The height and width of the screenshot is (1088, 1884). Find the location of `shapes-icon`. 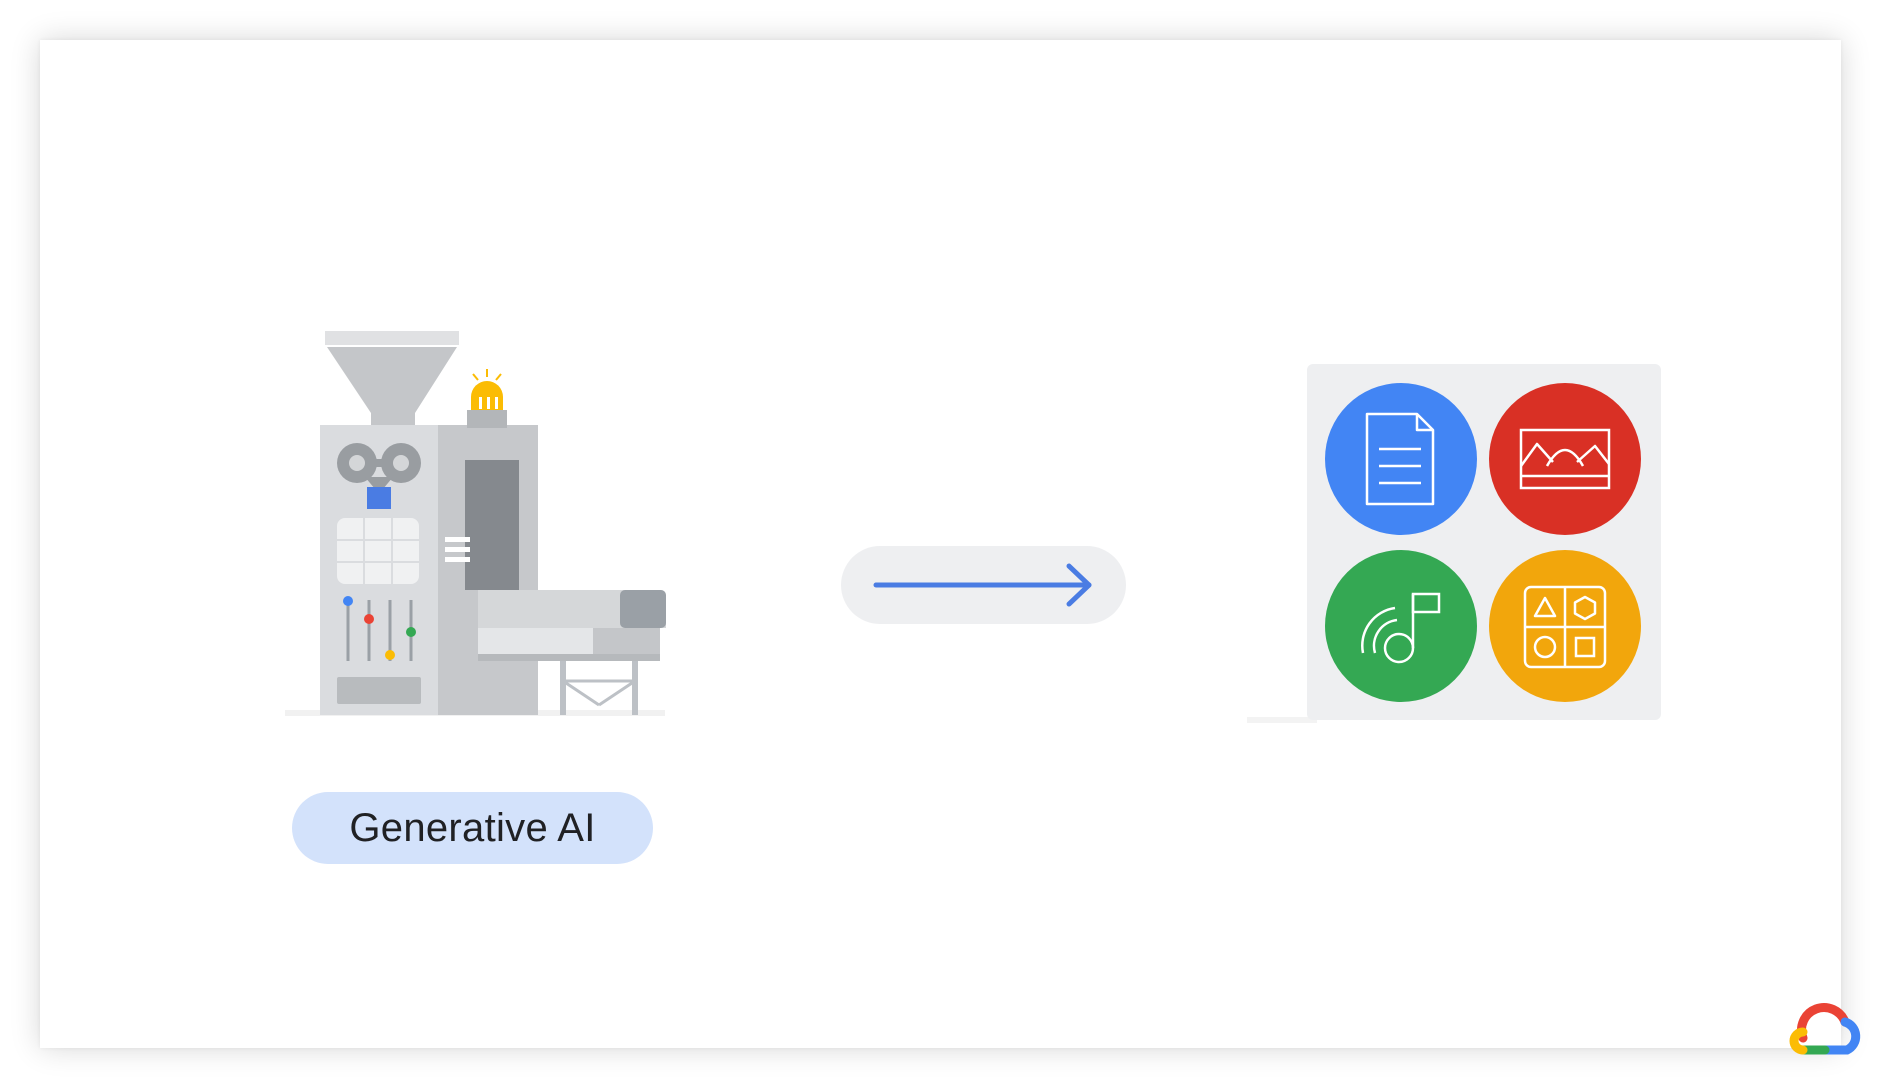

shapes-icon is located at coordinates (1565, 626).